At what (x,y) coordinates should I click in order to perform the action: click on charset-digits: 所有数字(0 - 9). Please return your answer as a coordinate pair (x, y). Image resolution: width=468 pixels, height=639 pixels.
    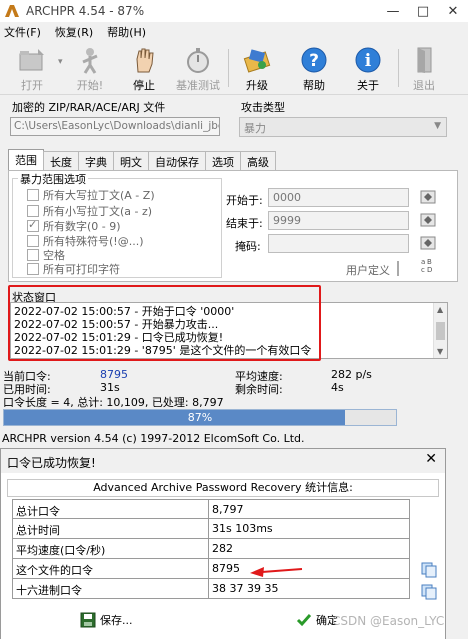
    Looking at the image, I should click on (74, 226).